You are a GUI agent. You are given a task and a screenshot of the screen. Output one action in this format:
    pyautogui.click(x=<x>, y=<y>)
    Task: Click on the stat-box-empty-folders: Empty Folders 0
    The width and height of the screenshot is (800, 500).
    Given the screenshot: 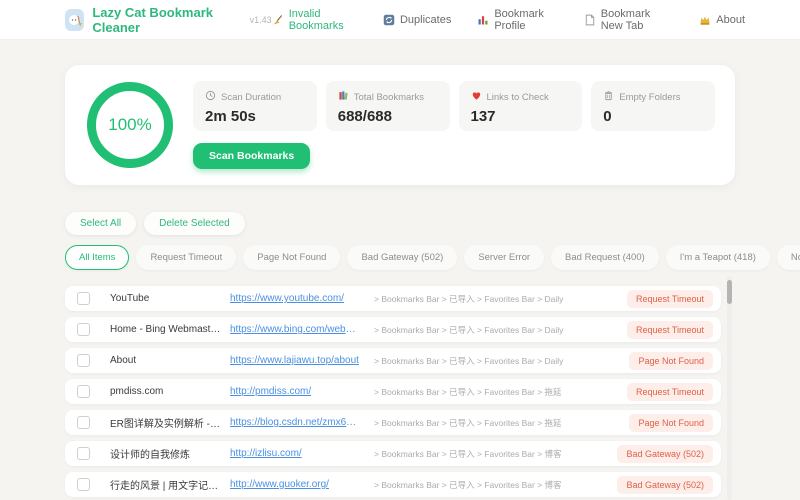 What is the action you would take?
    pyautogui.click(x=653, y=106)
    